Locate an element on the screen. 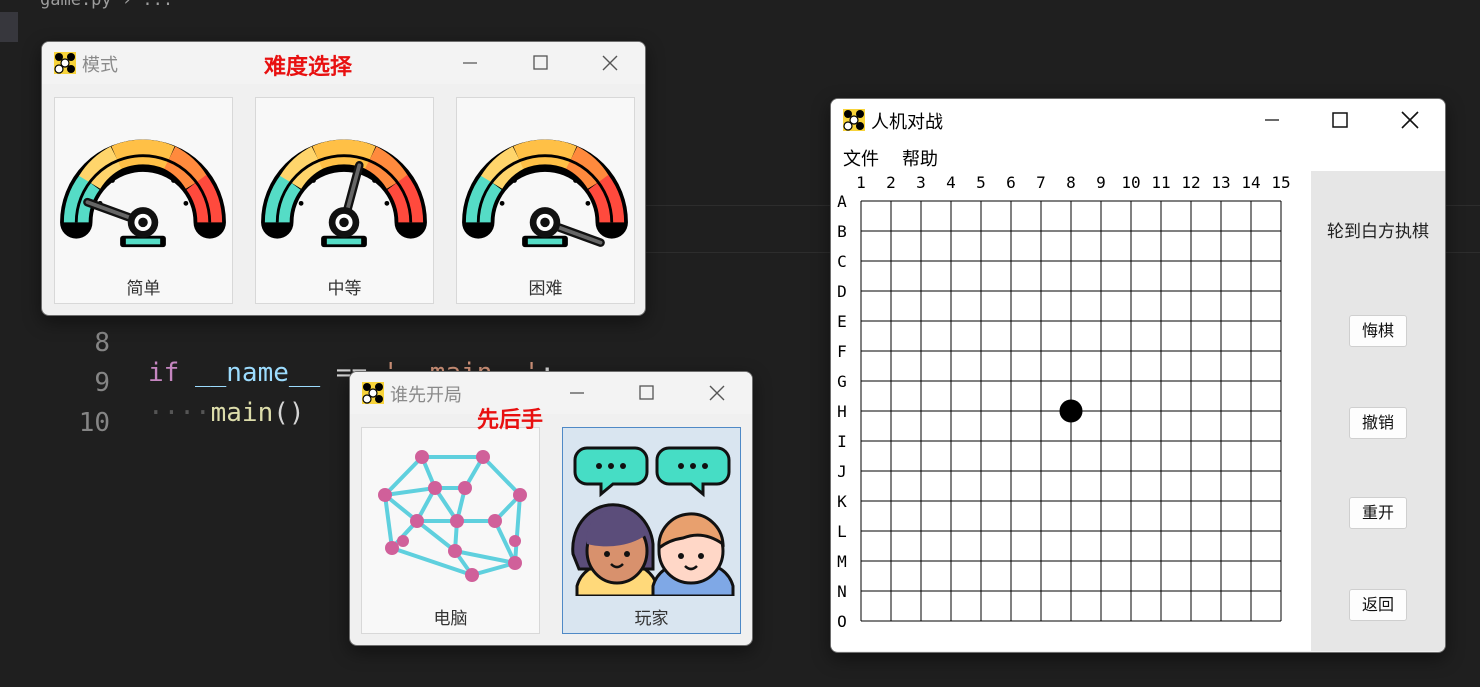  option-label: 简单 is located at coordinates (143, 289).